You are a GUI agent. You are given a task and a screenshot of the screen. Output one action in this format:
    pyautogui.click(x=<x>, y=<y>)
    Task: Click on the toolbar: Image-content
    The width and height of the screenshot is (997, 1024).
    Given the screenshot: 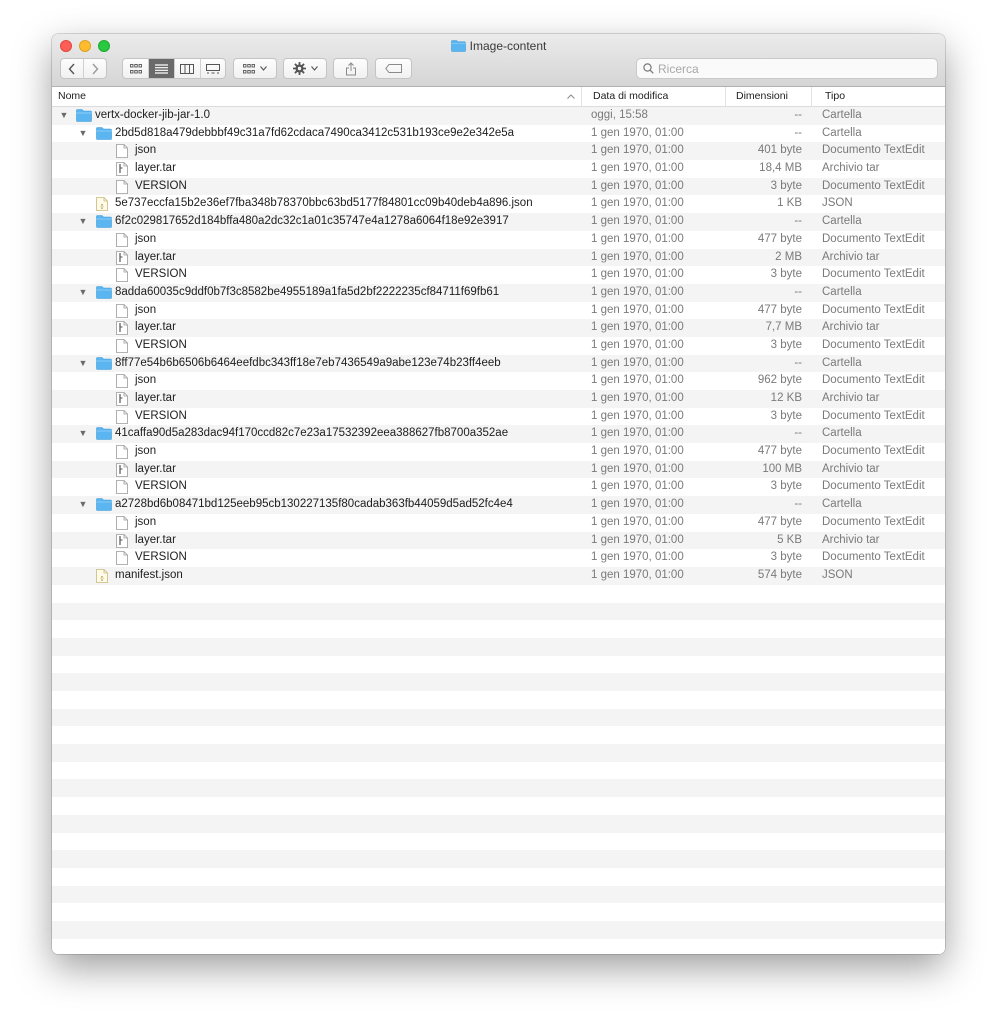 What is the action you would take?
    pyautogui.click(x=498, y=60)
    